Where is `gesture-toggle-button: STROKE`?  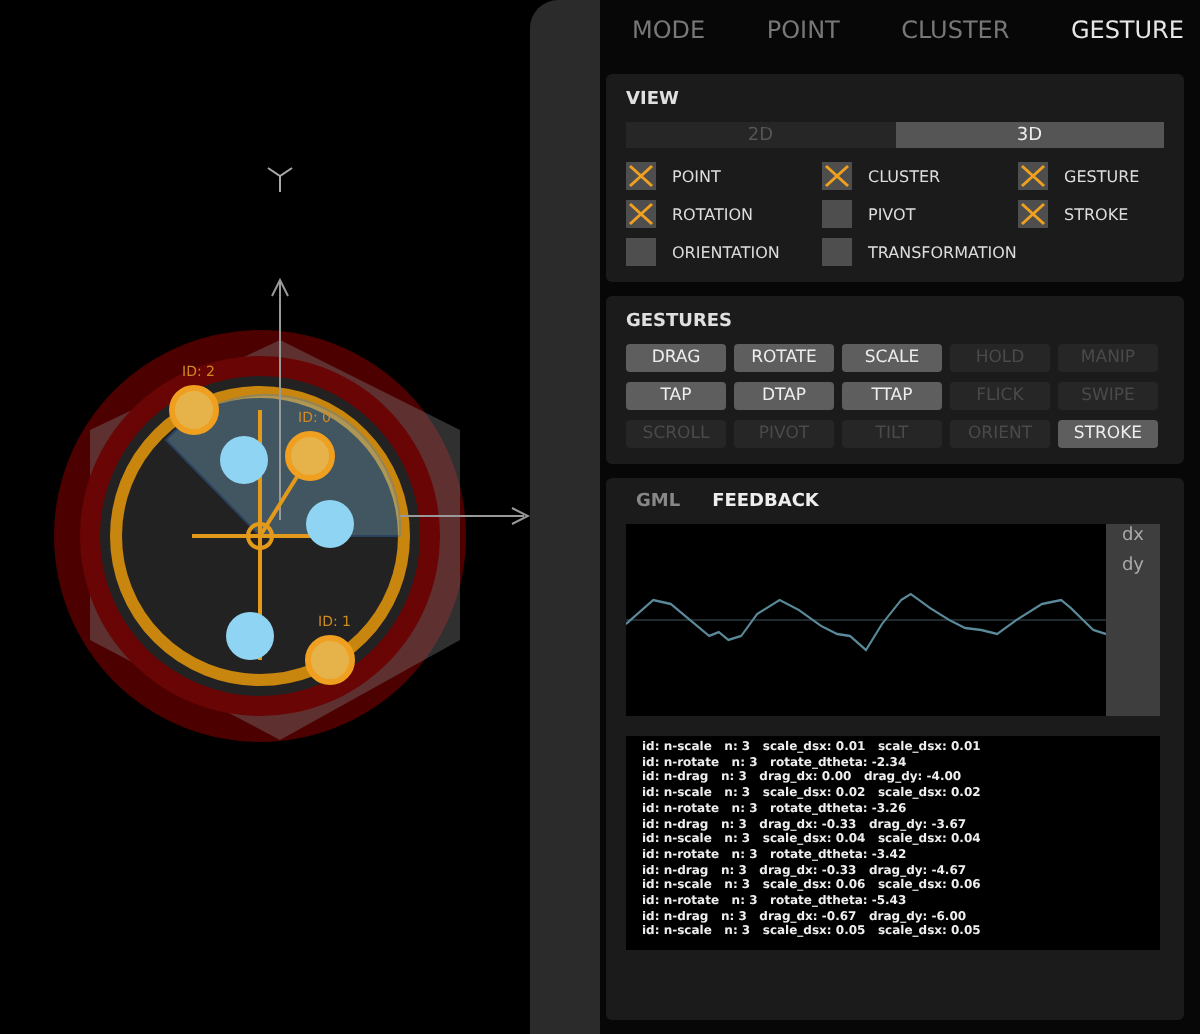
gesture-toggle-button: STROKE is located at coordinates (1108, 434).